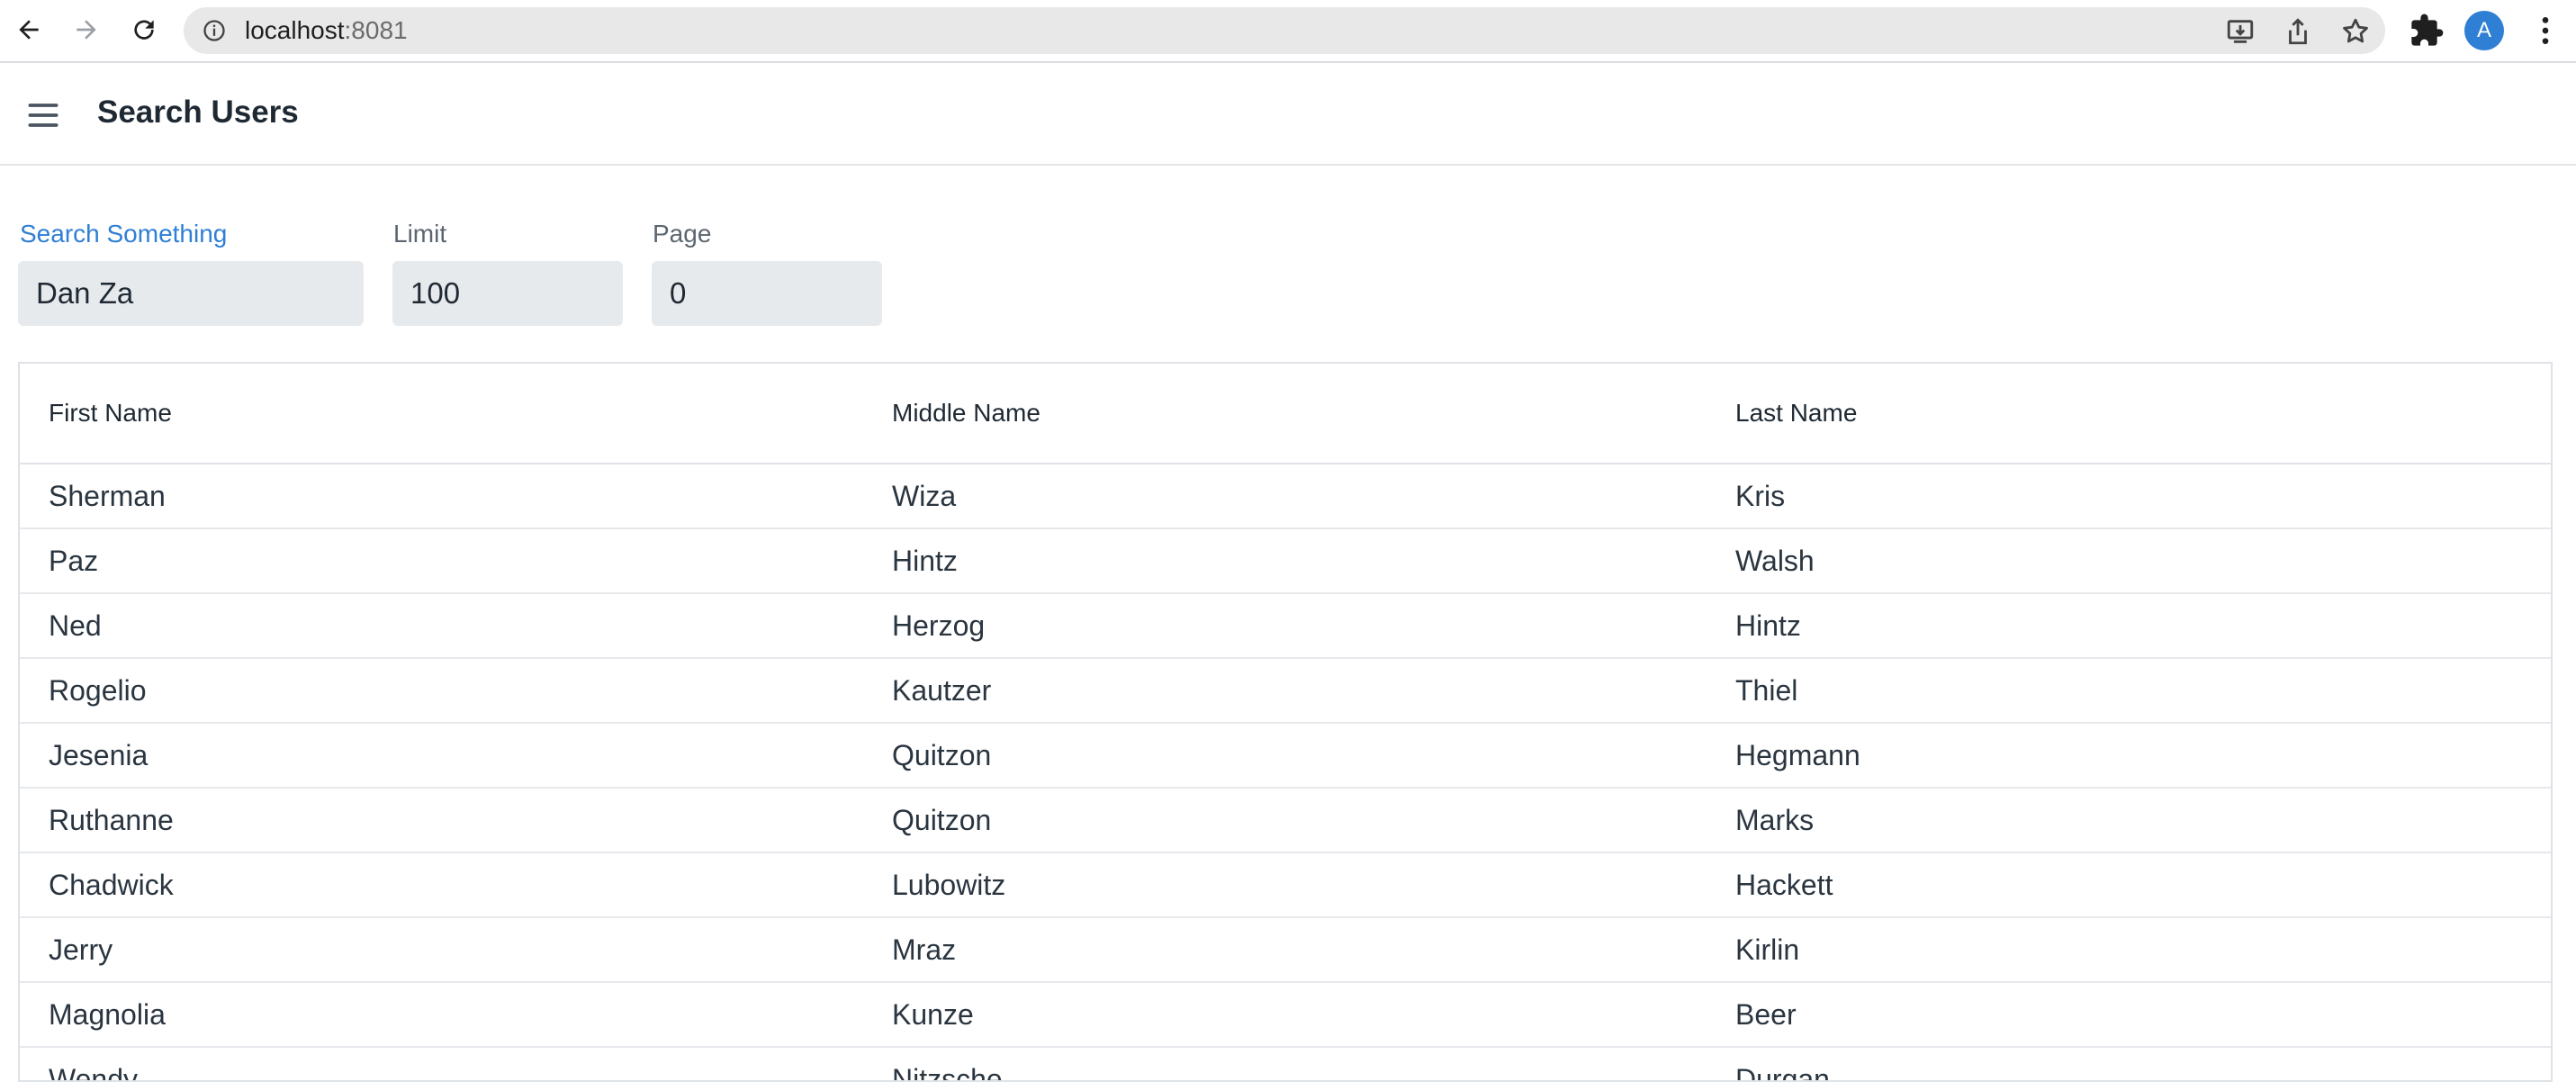 Image resolution: width=2576 pixels, height=1091 pixels. Describe the element at coordinates (2129, 691) in the screenshot. I see `last-name-cell: Thiel` at that location.